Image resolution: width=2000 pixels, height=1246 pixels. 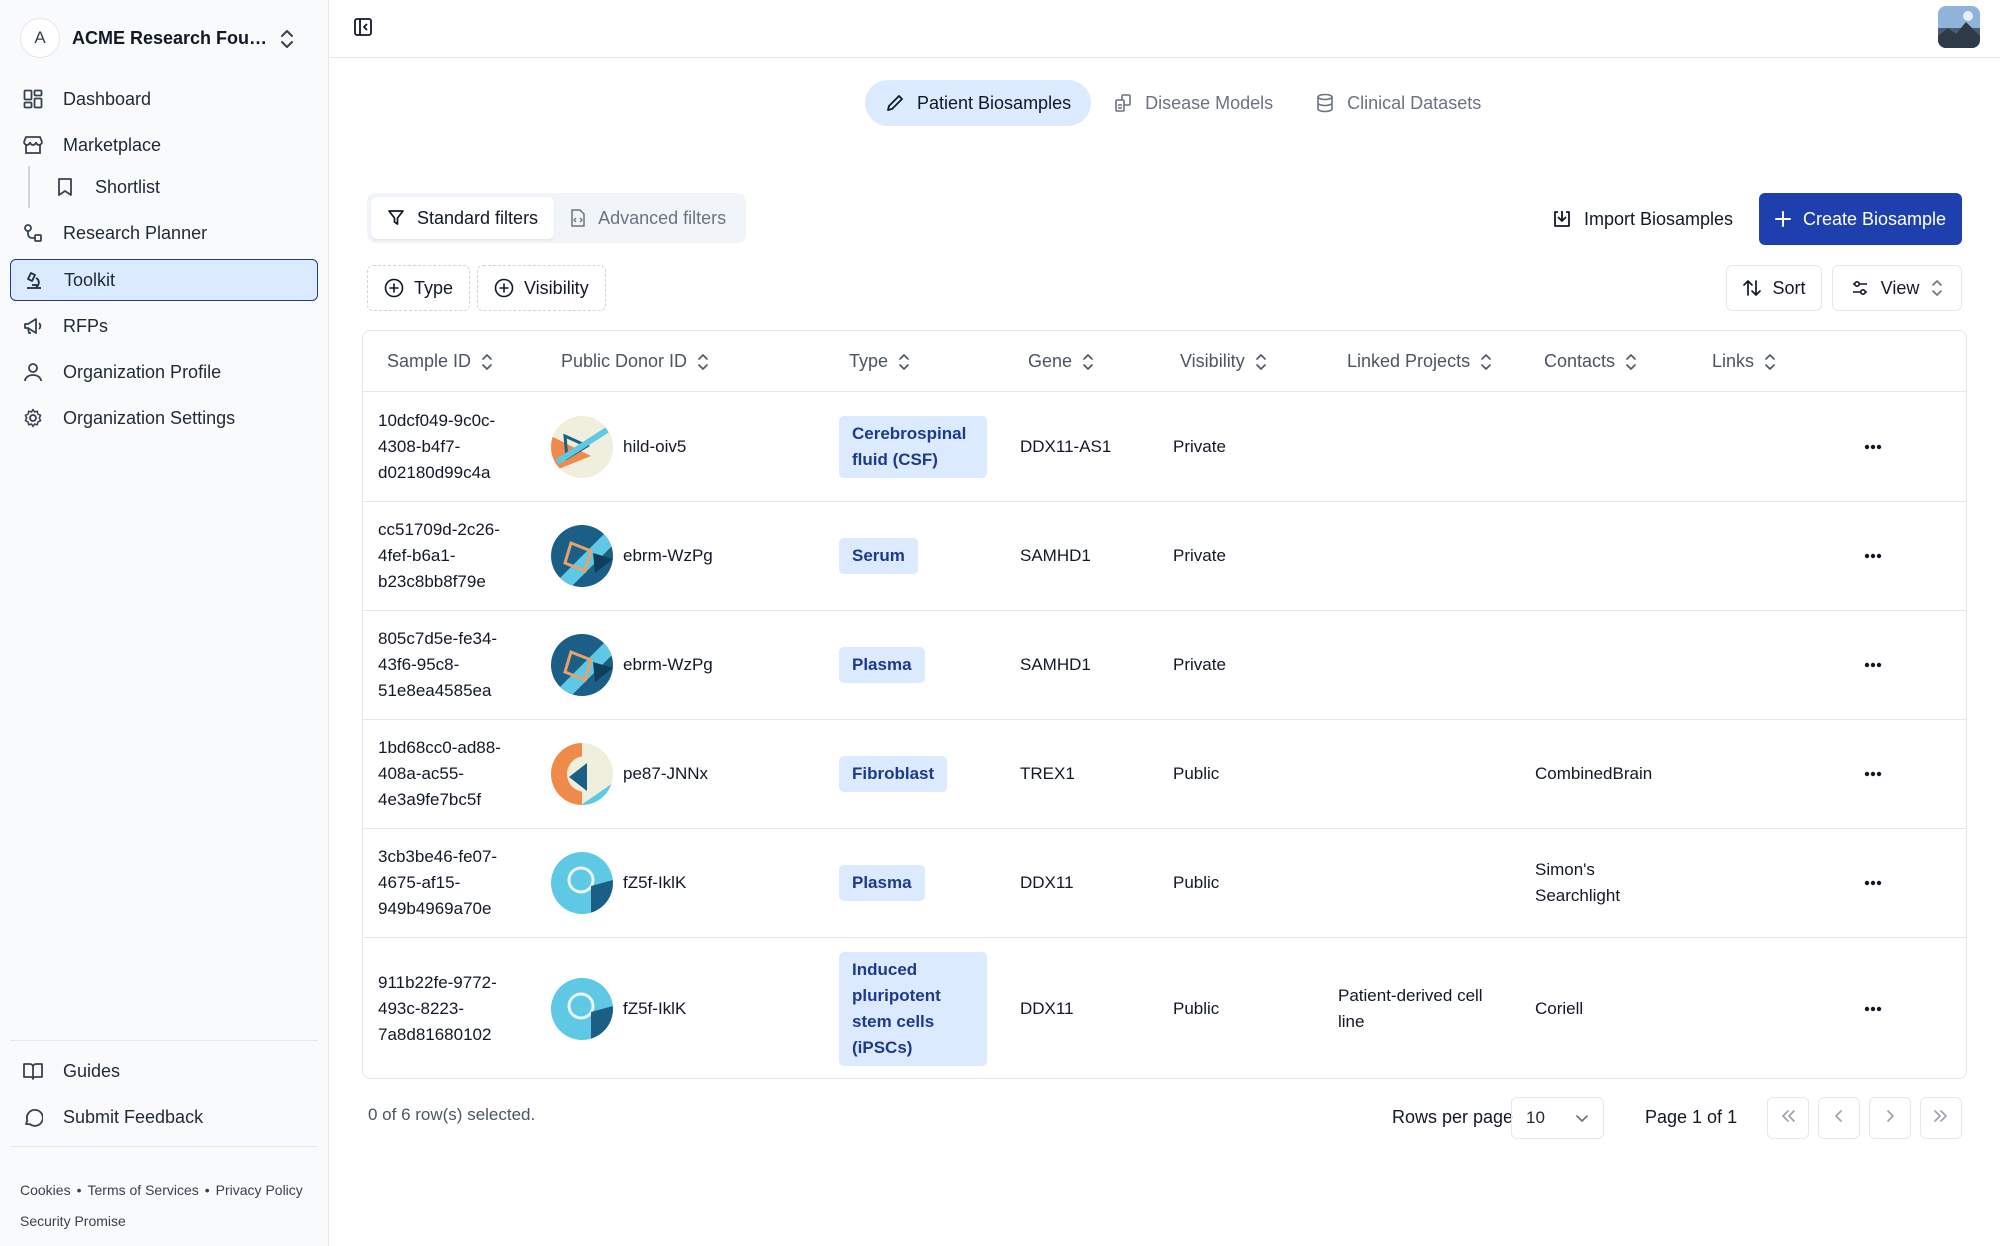 I want to click on import-biosamples-button: Import Biosamples, so click(x=1642, y=219).